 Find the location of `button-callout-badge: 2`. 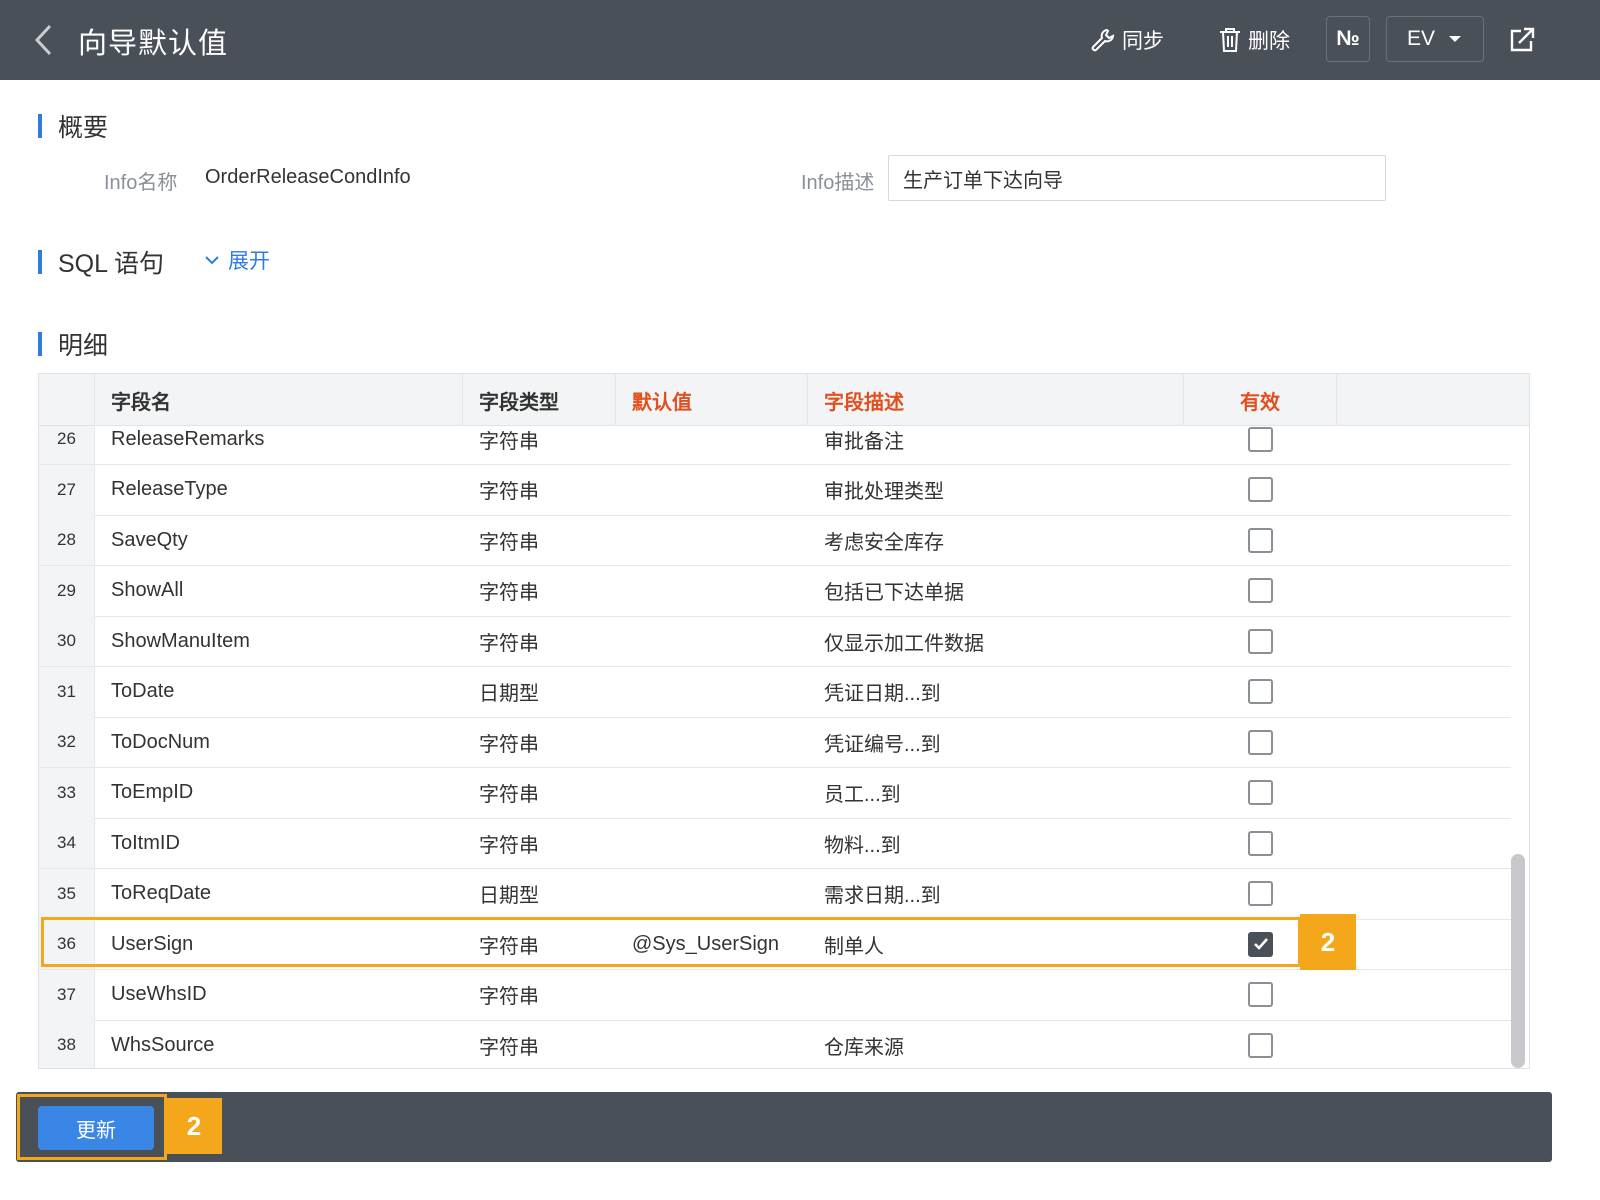

button-callout-badge: 2 is located at coordinates (194, 1126).